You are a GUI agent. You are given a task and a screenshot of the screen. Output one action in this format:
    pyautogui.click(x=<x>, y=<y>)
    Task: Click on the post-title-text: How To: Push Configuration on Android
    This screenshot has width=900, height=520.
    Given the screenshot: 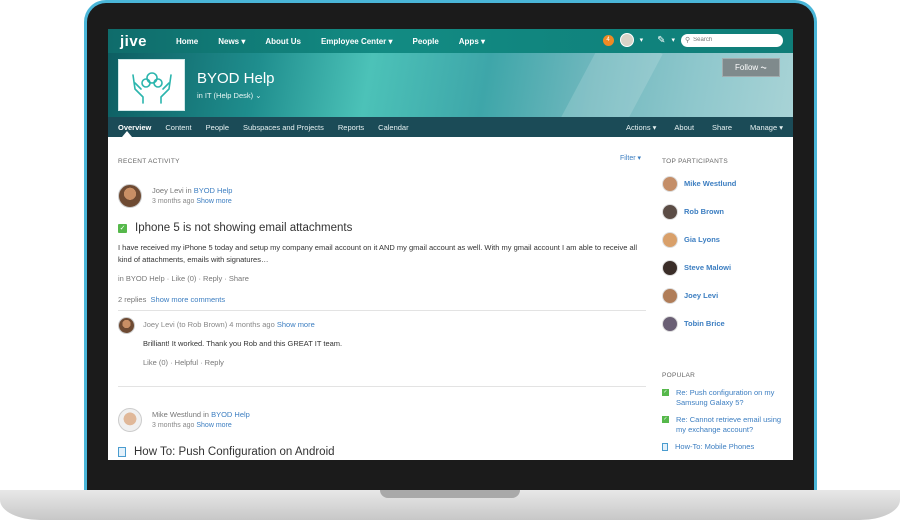 What is the action you would take?
    pyautogui.click(x=234, y=452)
    